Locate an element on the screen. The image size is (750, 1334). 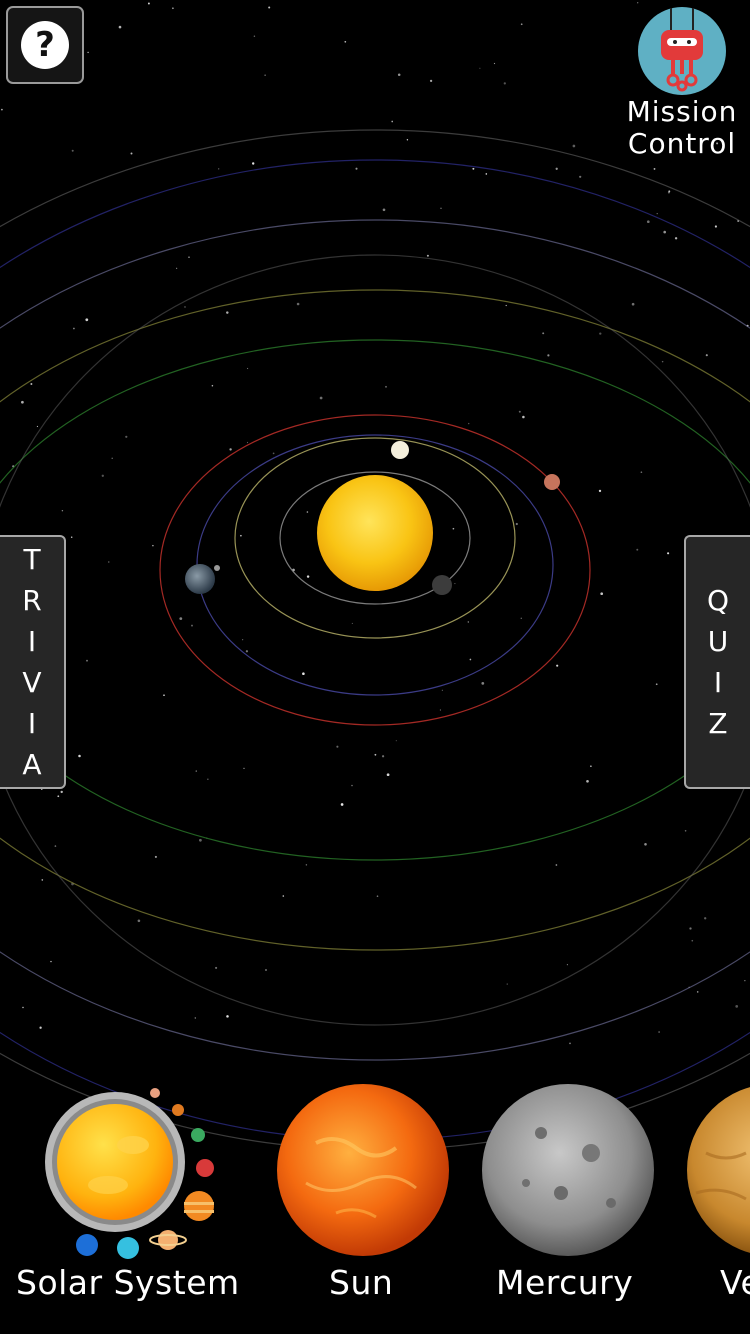
trivia-letter: A is located at coordinates (32, 764).